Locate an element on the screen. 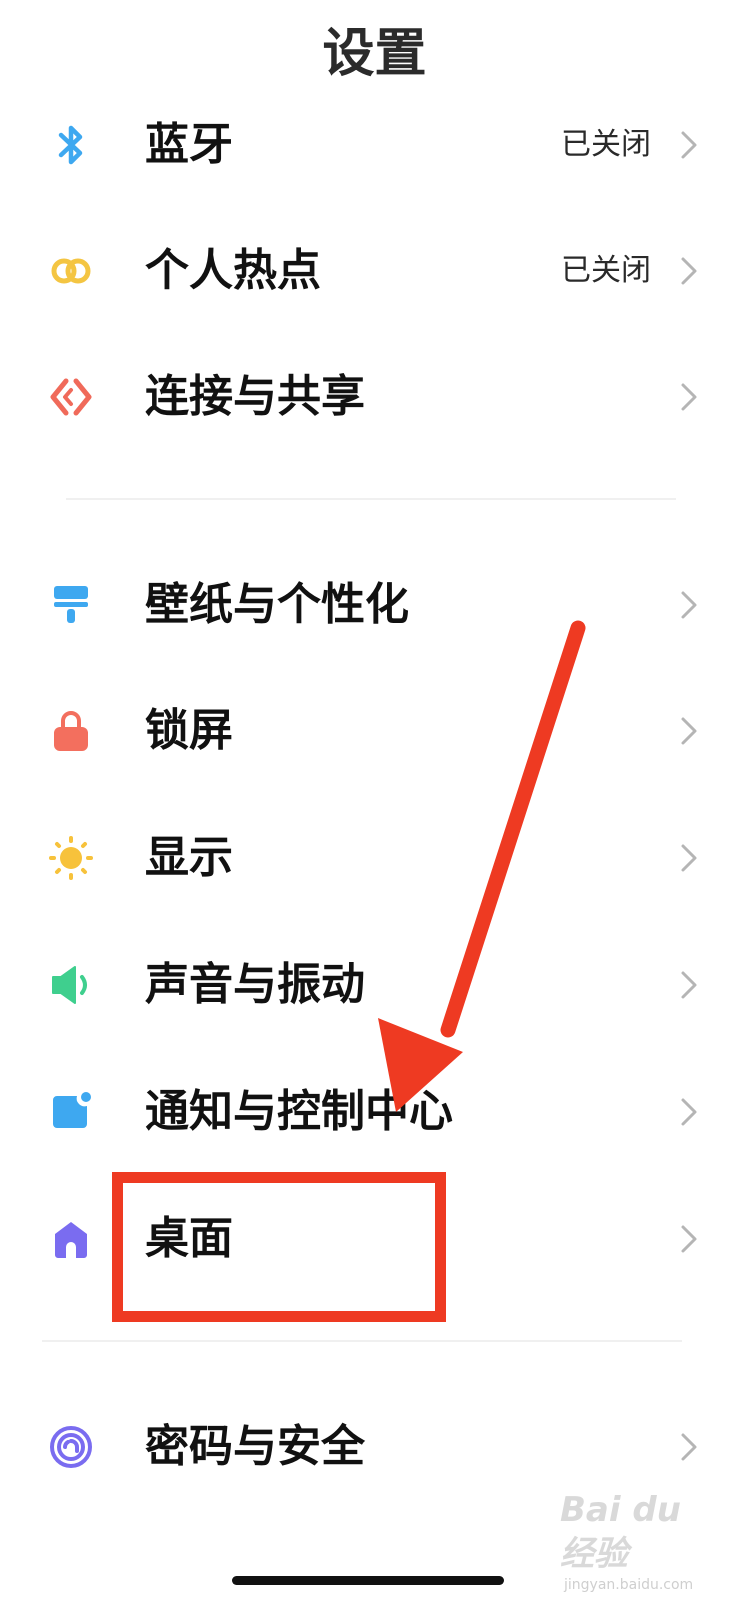 Image resolution: width=749 pixels, height=1600 pixels. speaker-icon is located at coordinates (71, 985).